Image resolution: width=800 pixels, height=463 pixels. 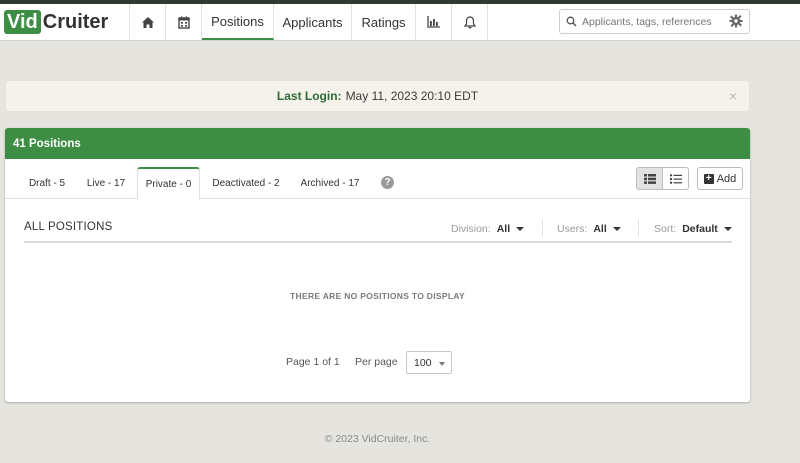 I want to click on section-divider, so click(x=378, y=242).